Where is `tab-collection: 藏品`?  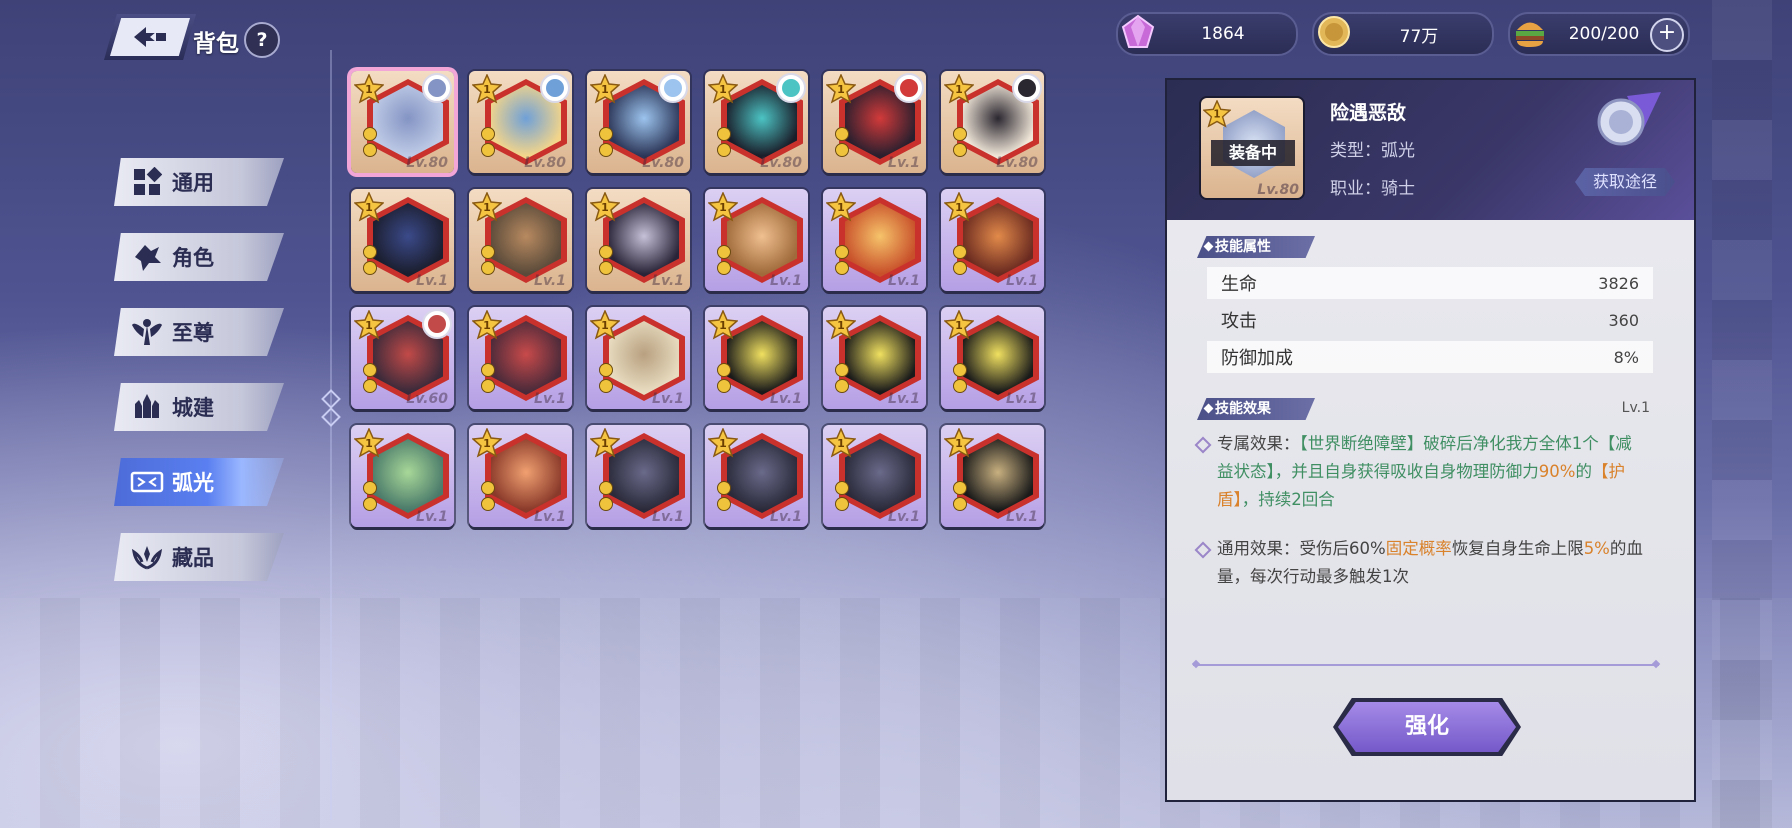
tab-collection: 藏品 is located at coordinates (199, 557).